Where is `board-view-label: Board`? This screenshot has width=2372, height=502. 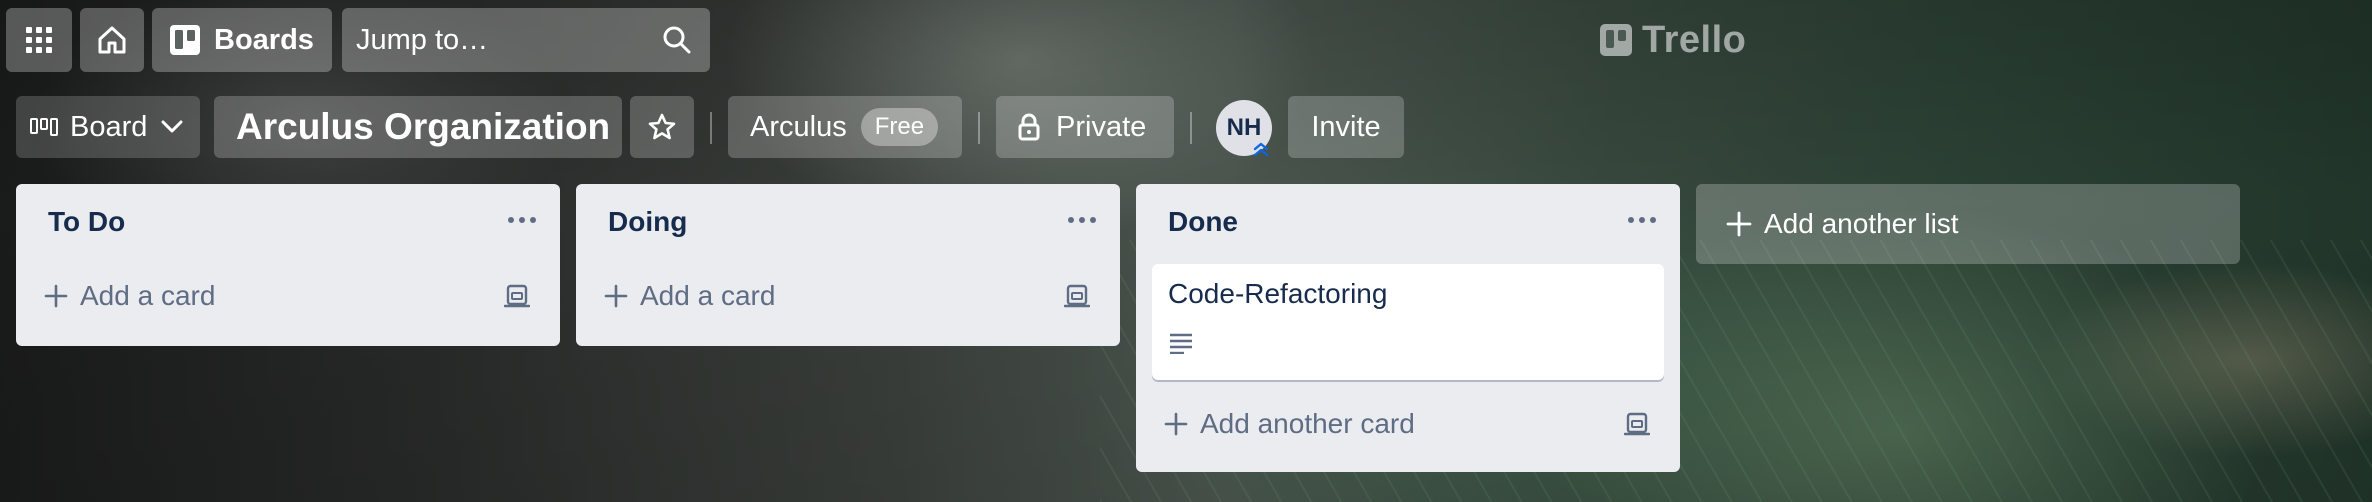 board-view-label: Board is located at coordinates (109, 126).